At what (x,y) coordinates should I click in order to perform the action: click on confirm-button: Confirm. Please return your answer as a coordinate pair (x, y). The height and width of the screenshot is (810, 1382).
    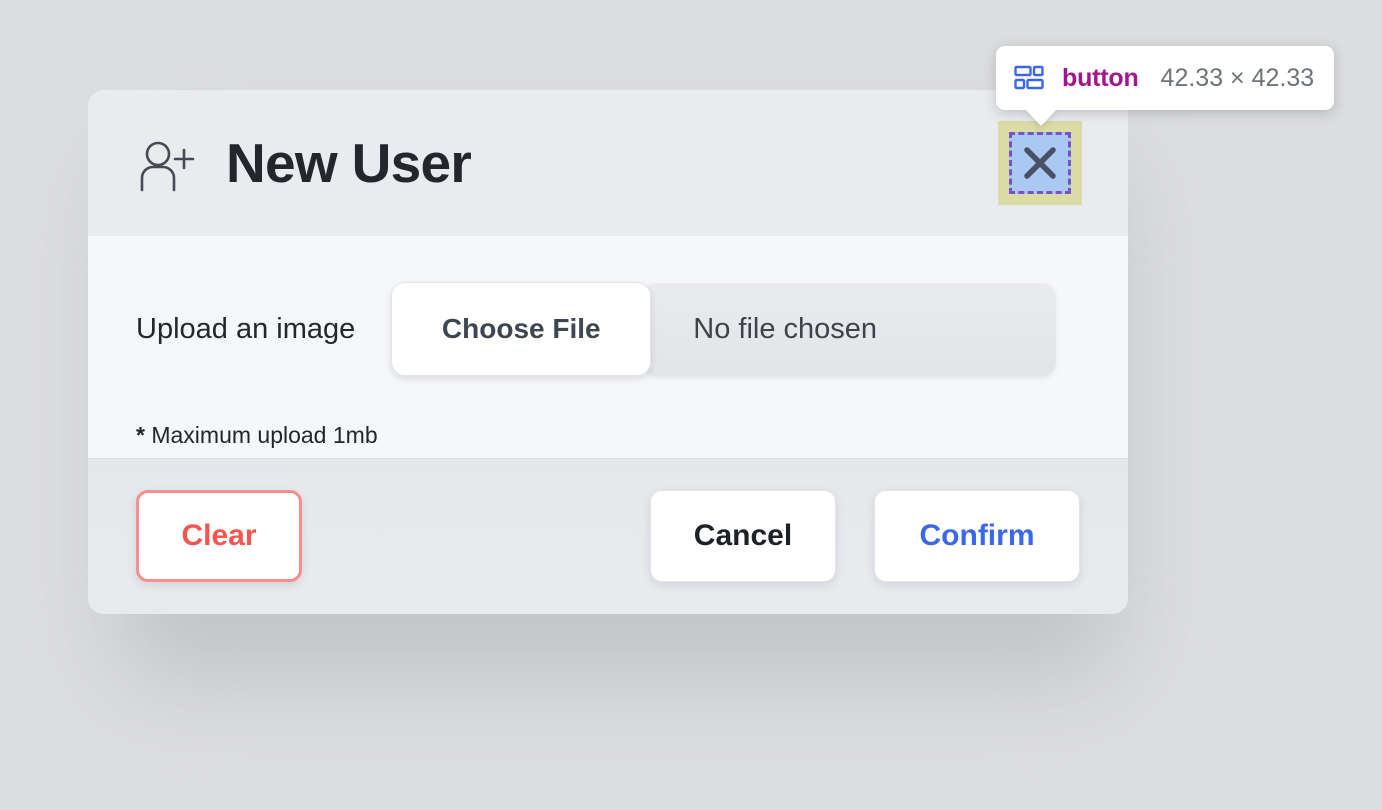
    Looking at the image, I should click on (977, 536).